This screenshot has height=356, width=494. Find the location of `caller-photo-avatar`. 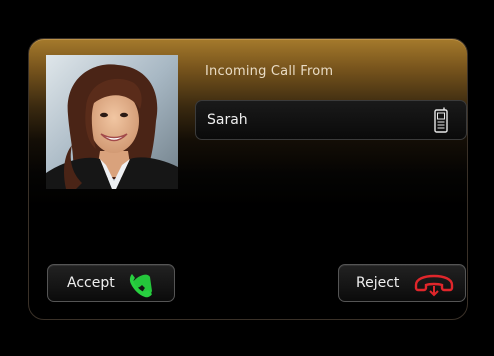

caller-photo-avatar is located at coordinates (112, 122).